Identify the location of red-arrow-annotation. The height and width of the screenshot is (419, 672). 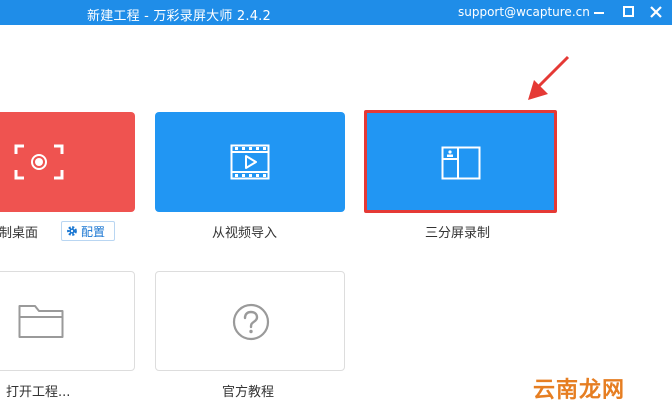
(549, 77).